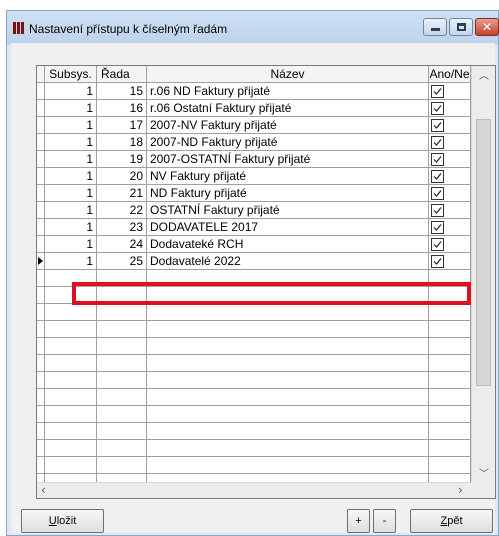 The height and width of the screenshot is (536, 499). What do you see at coordinates (122, 159) in the screenshot?
I see `cell-rada: 19` at bounding box center [122, 159].